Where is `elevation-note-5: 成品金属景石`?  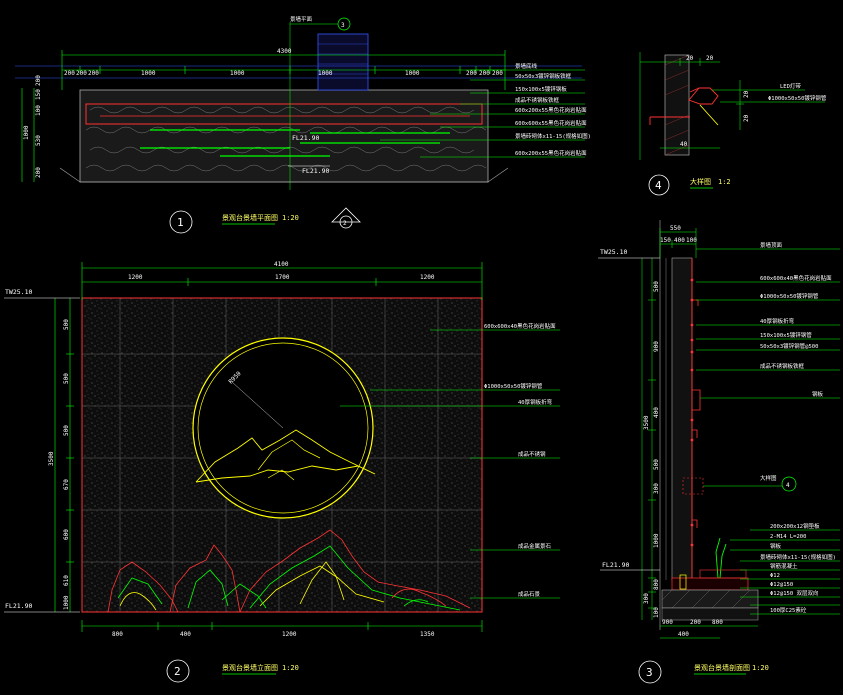
elevation-note-5: 成品金属景石 is located at coordinates (535, 546).